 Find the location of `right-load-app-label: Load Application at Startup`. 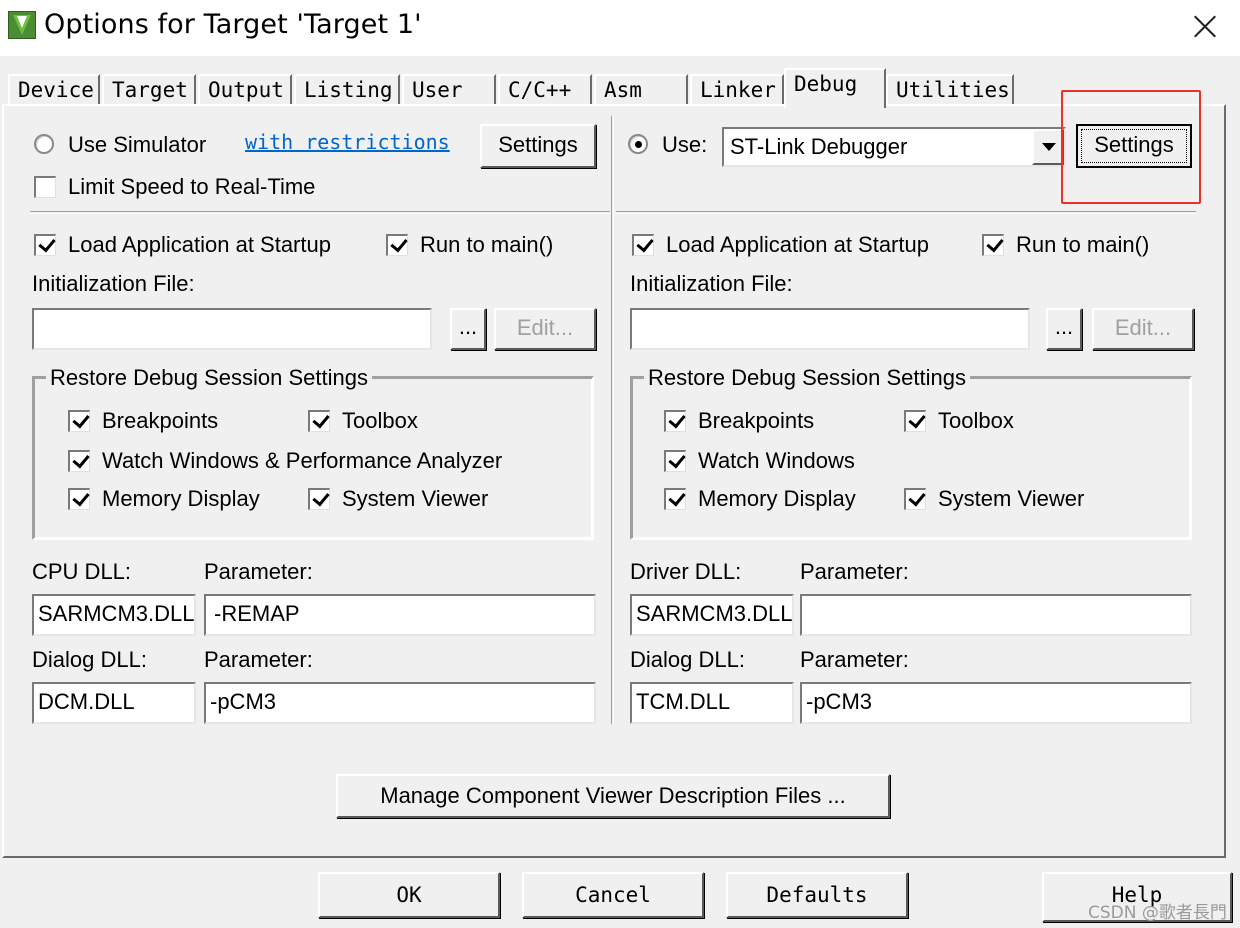

right-load-app-label: Load Application at Startup is located at coordinates (797, 244).